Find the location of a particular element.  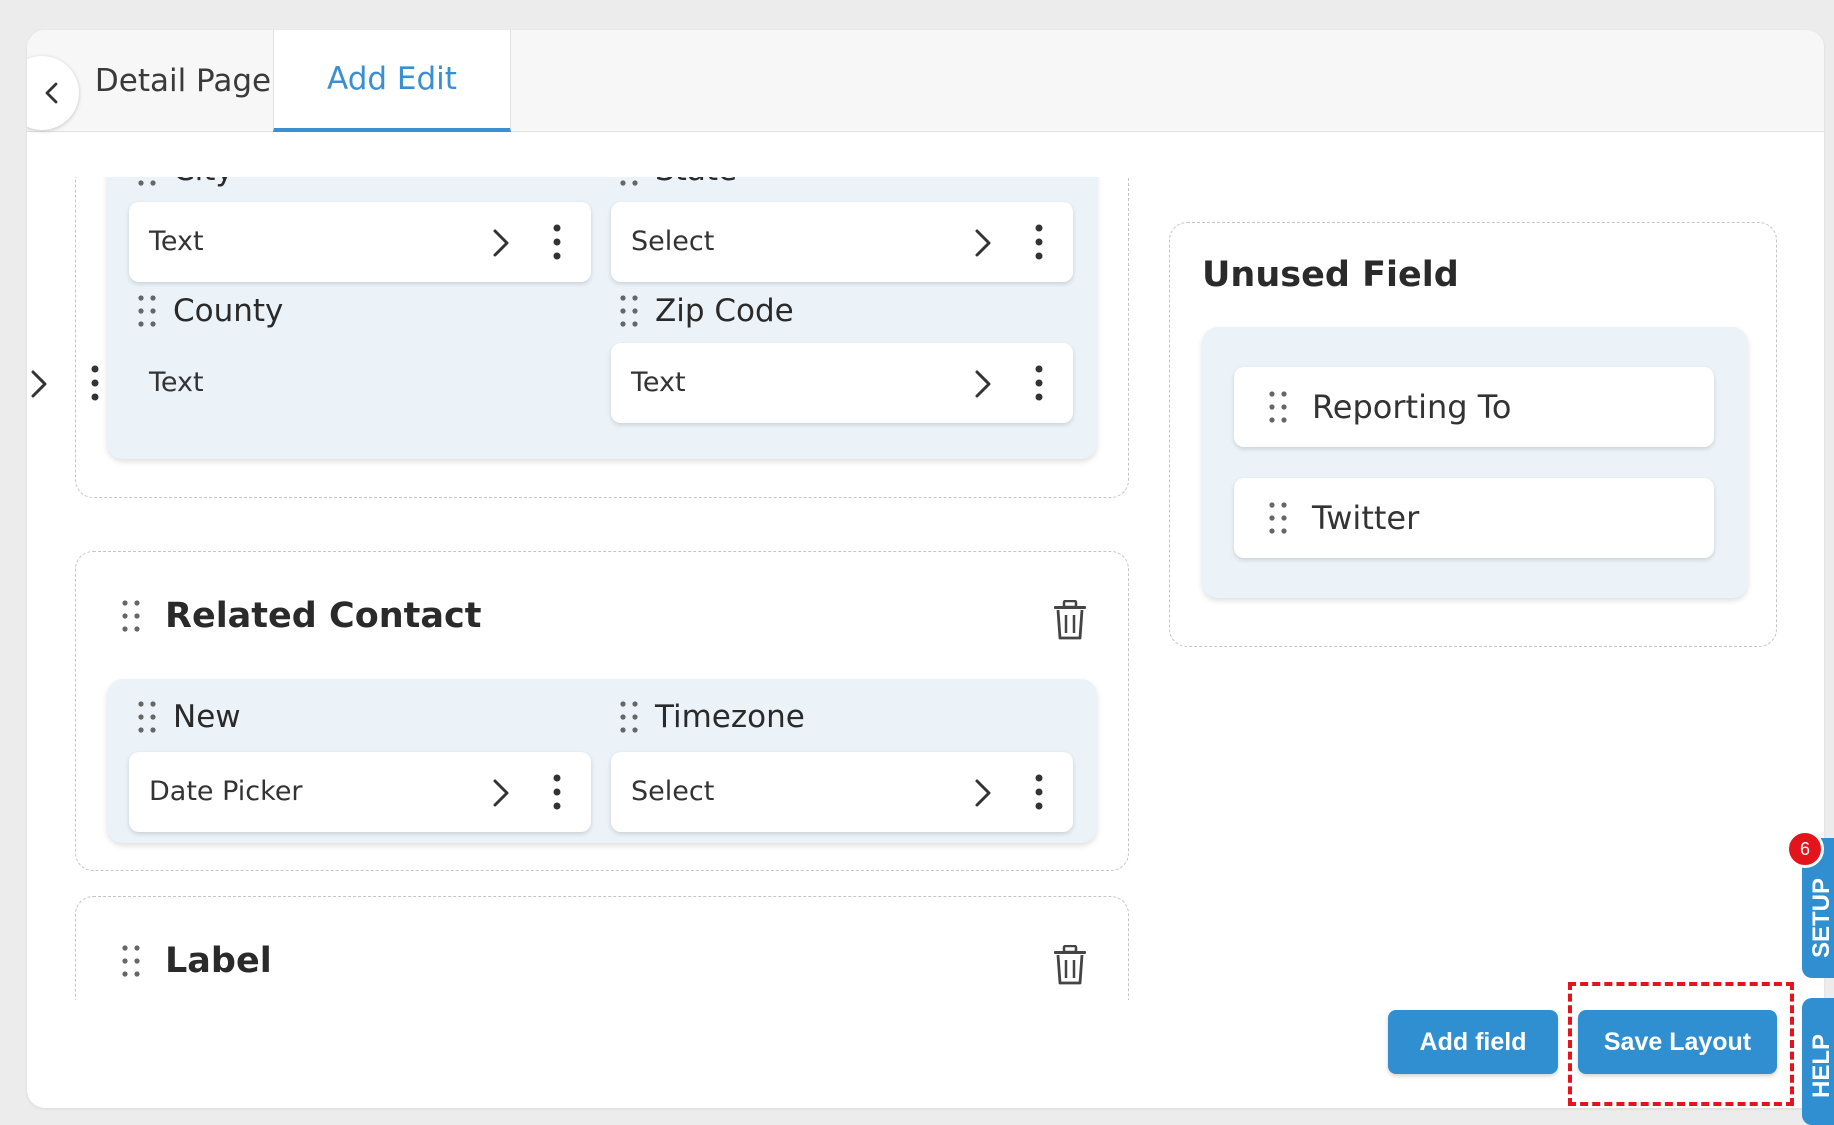

section-title-related-contact: Related Contact is located at coordinates (301, 616).